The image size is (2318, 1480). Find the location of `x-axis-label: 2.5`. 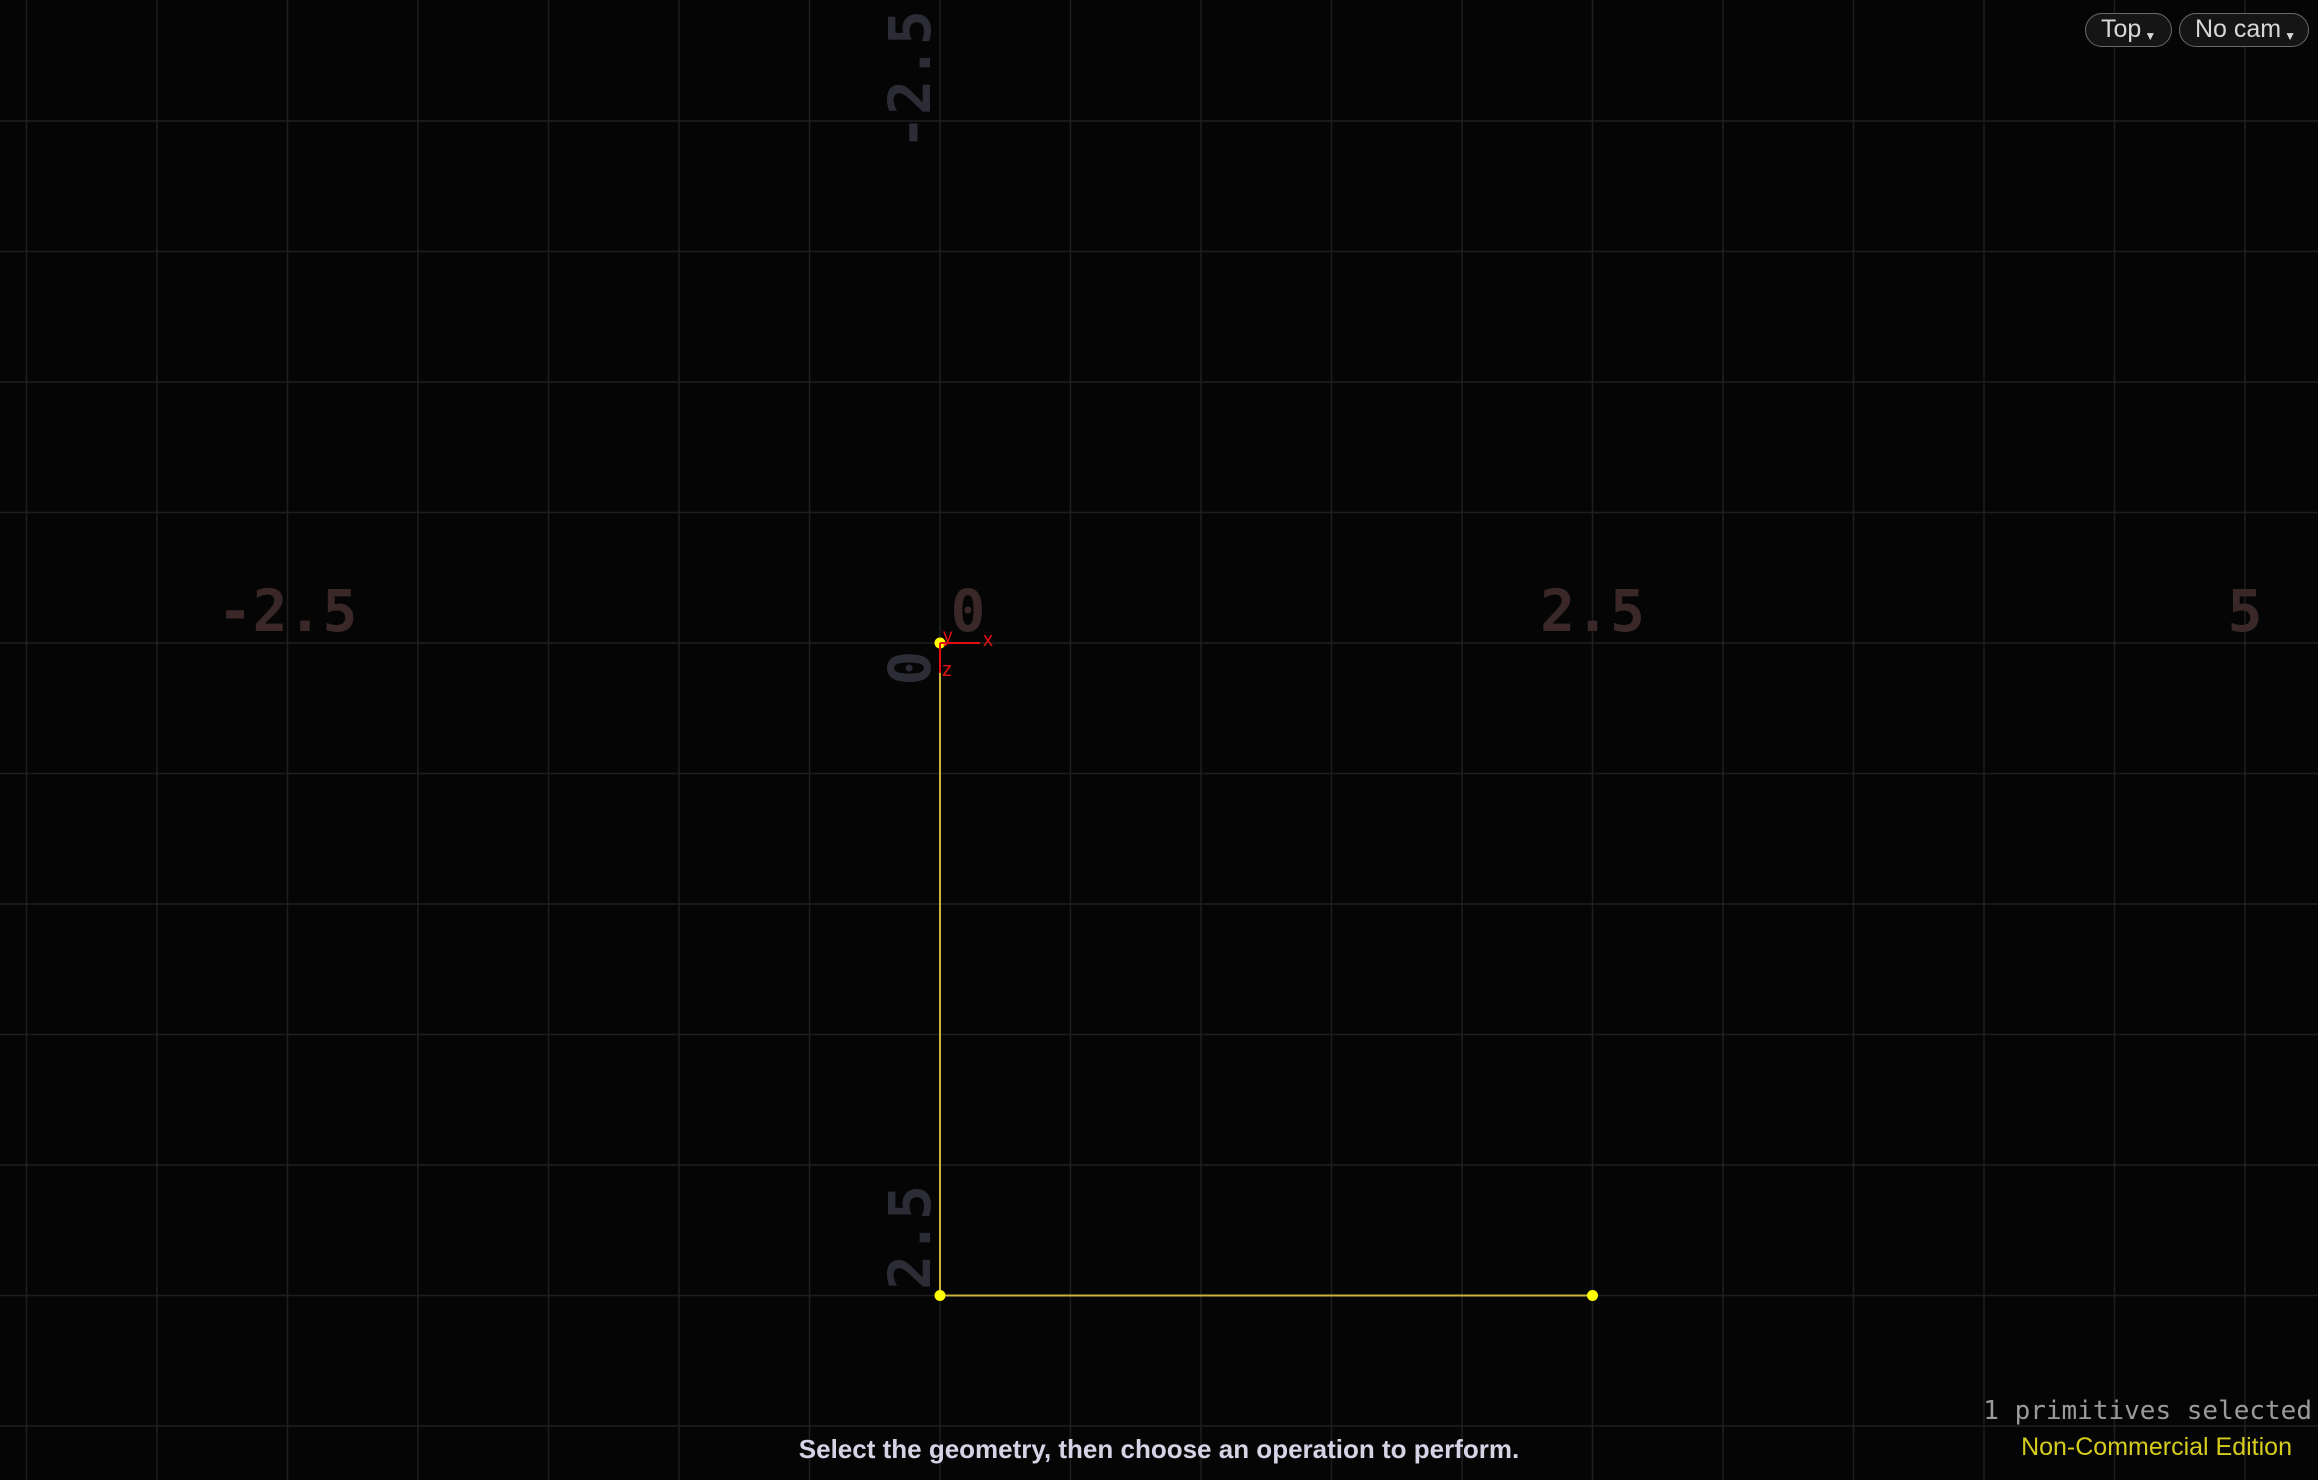

x-axis-label: 2.5 is located at coordinates (1592, 611).